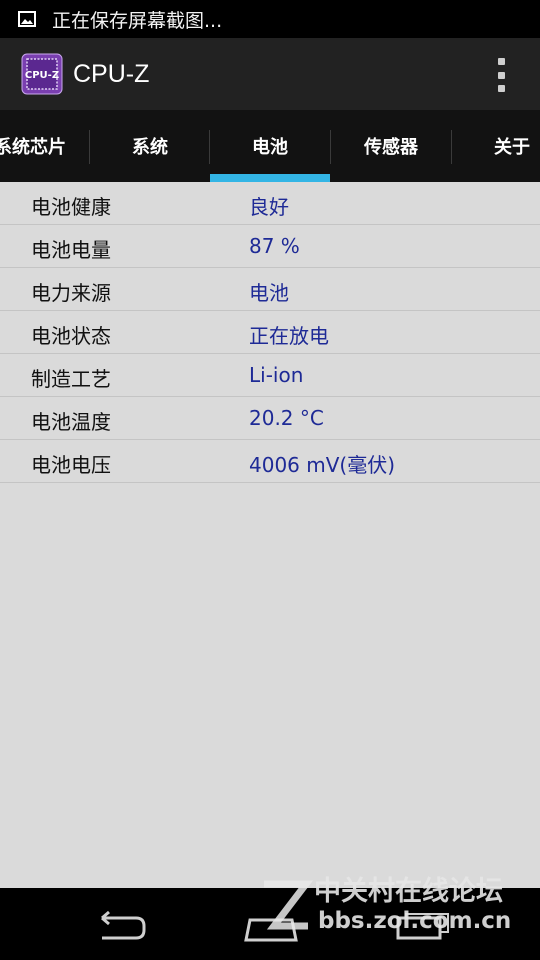 Image resolution: width=540 pixels, height=960 pixels. What do you see at coordinates (270, 74) in the screenshot?
I see `action-bar: CPU-Z CPU-Z` at bounding box center [270, 74].